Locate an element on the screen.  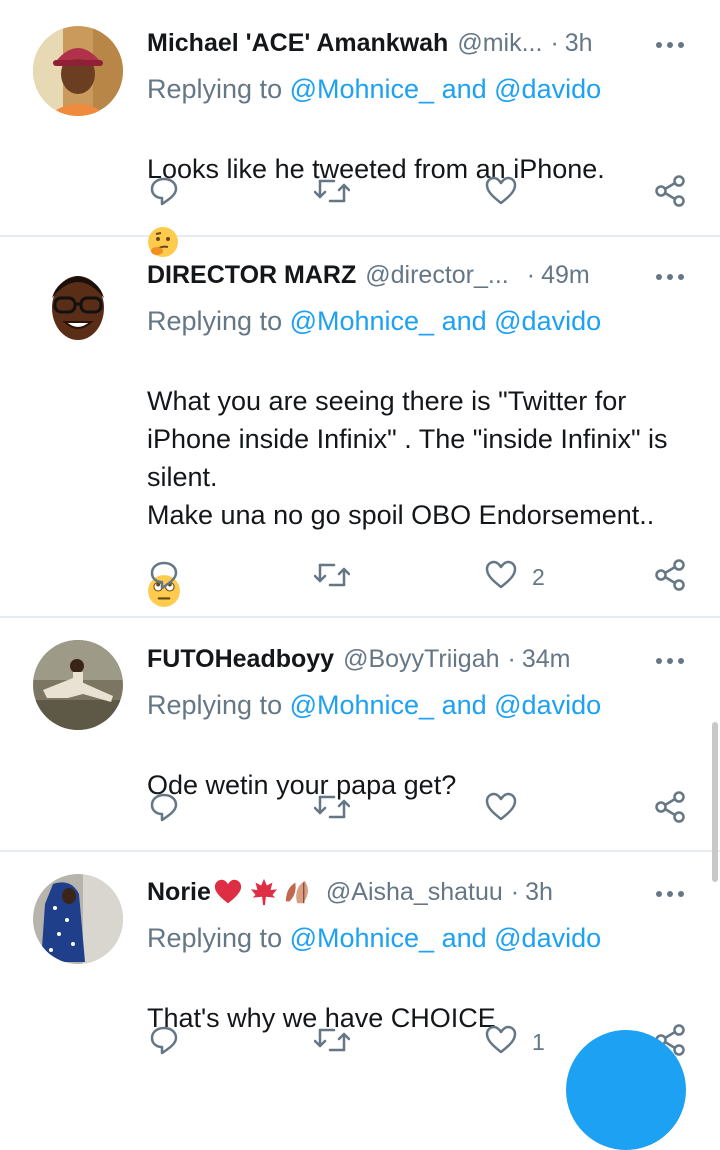
tweet-header: DIRECTOR MARZ @director_... · 49m is located at coordinates (378, 275).